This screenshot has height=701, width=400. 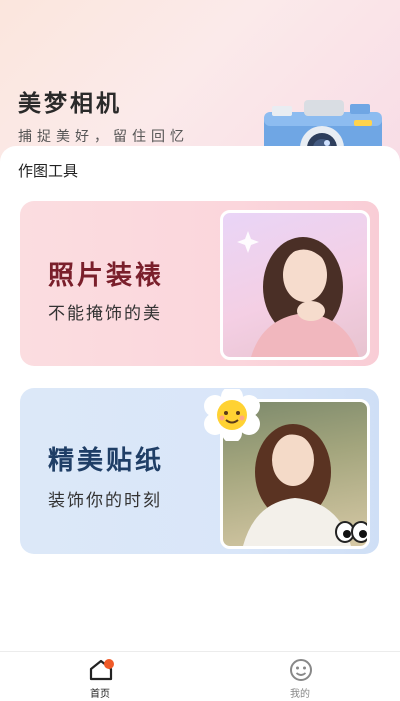 I want to click on portrait-image-icon, so click(x=298, y=294).